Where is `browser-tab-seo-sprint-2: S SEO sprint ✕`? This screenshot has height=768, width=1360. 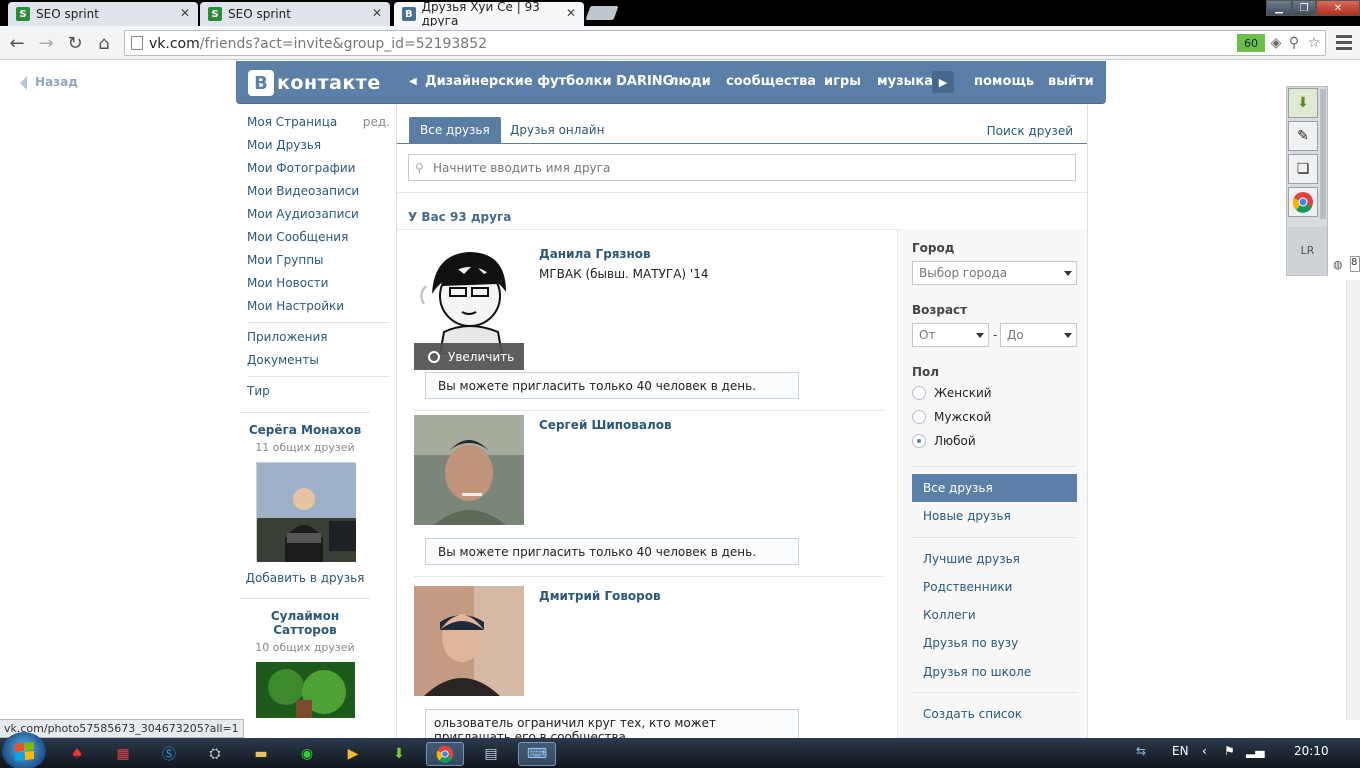 browser-tab-seo-sprint-2: S SEO sprint ✕ is located at coordinates (295, 14).